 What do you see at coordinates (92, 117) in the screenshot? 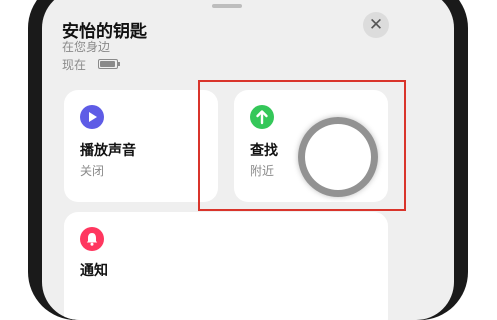
I see `play-icon` at bounding box center [92, 117].